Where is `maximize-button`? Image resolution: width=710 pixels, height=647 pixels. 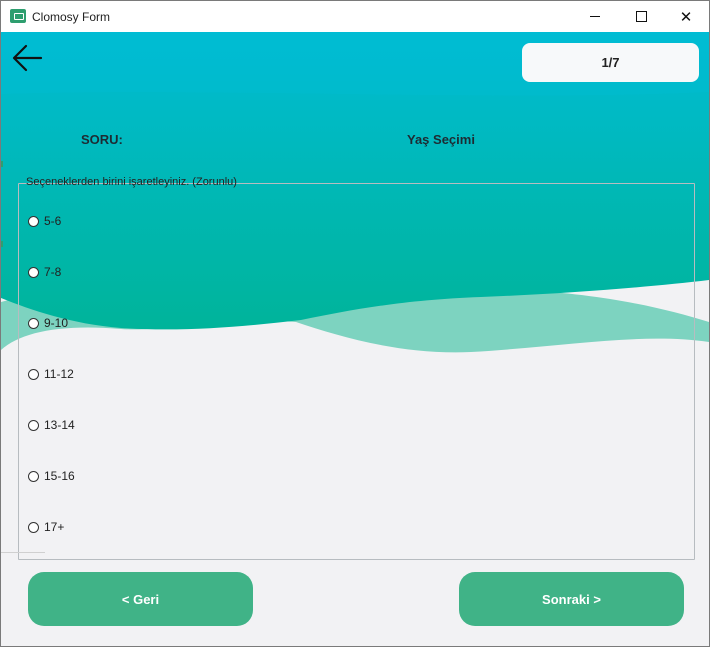
maximize-button is located at coordinates (641, 16).